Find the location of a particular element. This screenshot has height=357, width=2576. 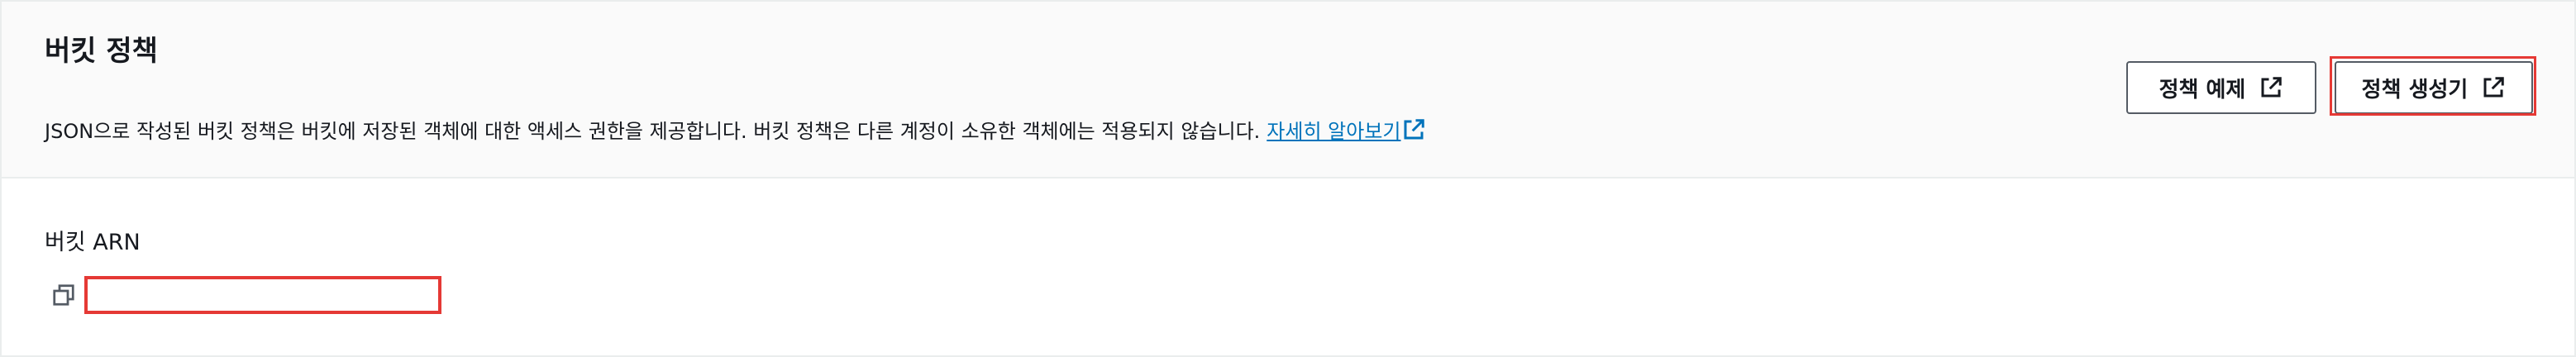

learn-more-link: 자세히 알아보기 is located at coordinates (1346, 131).